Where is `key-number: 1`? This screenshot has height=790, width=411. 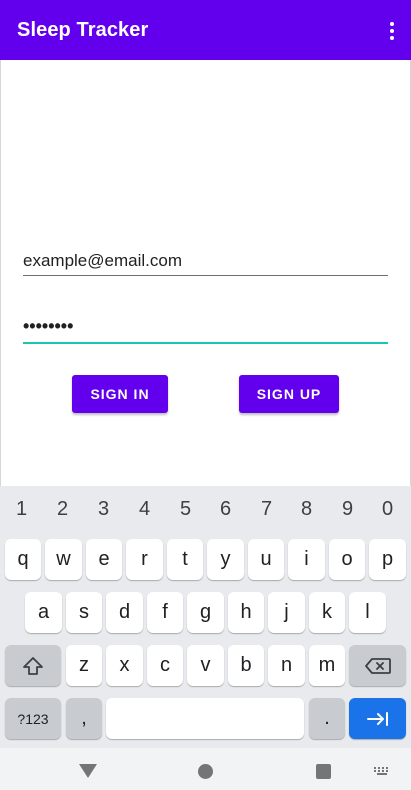 key-number: 1 is located at coordinates (21, 509).